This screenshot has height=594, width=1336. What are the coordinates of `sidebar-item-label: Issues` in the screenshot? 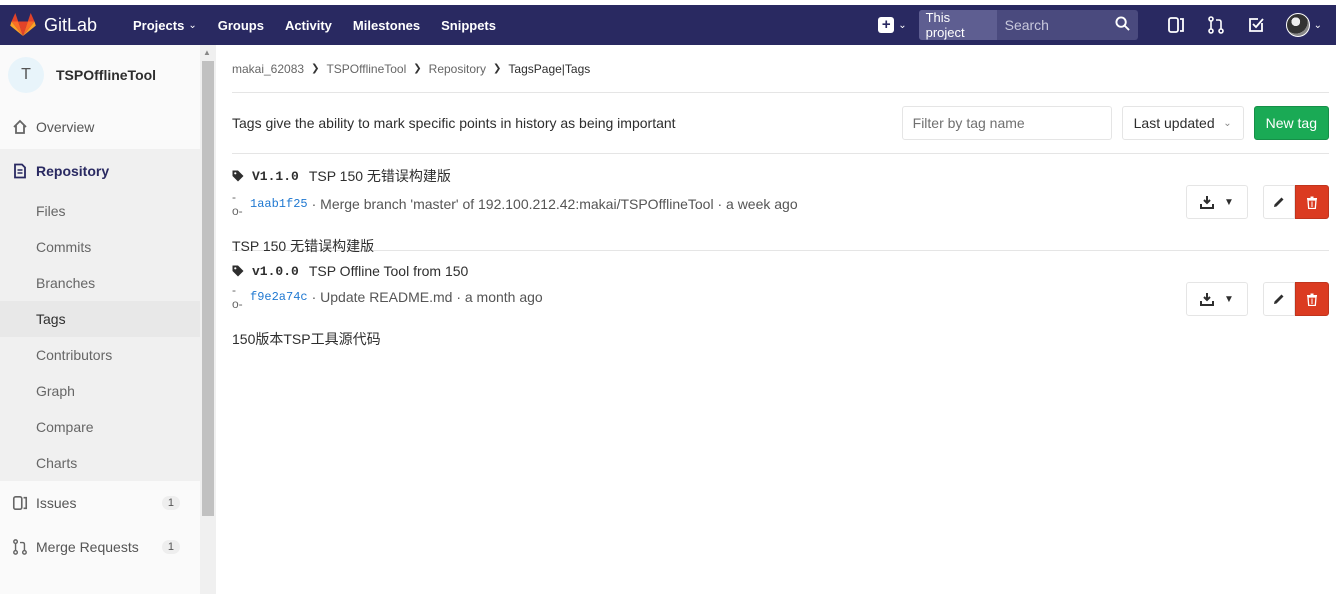 It's located at (56, 503).